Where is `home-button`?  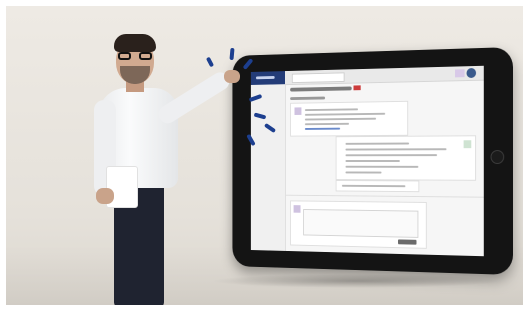
home-button is located at coordinates (497, 157).